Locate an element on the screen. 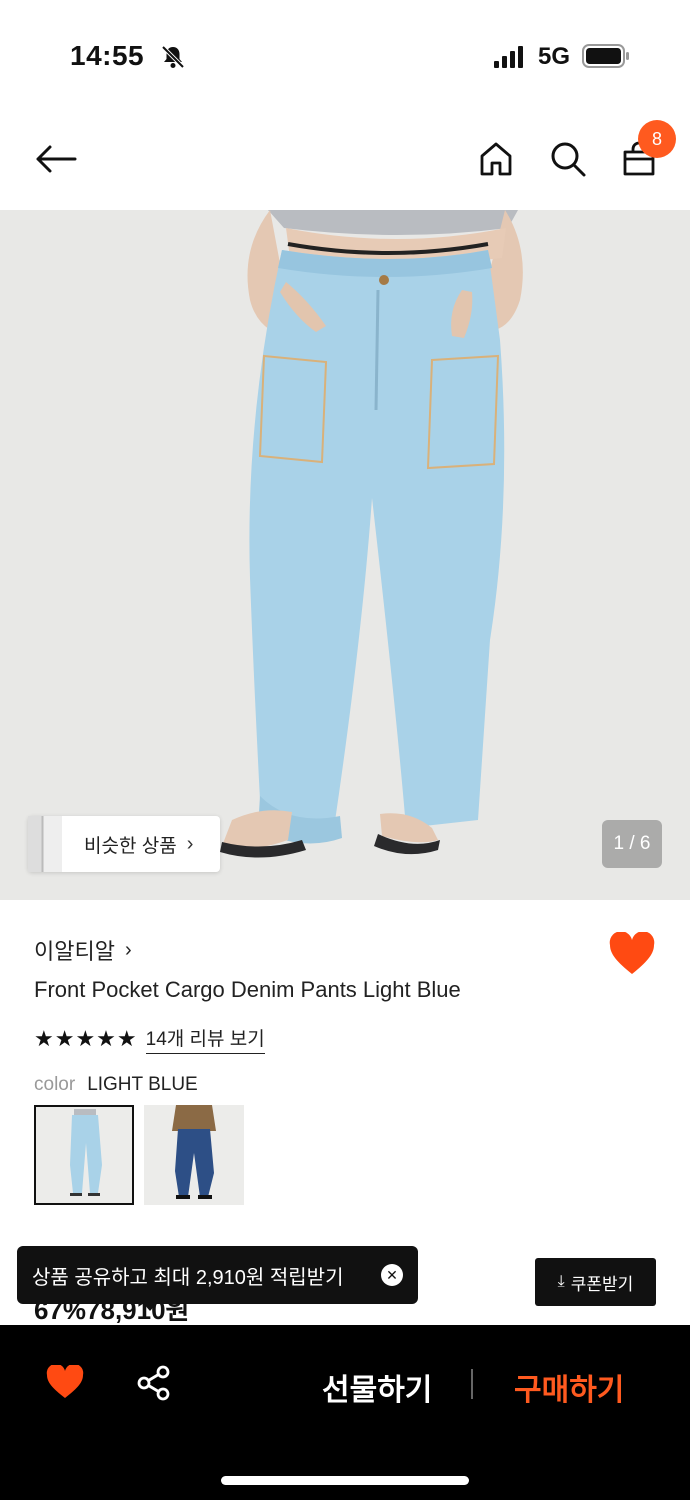 The height and width of the screenshot is (1500, 690). home-button is located at coordinates (496, 159).